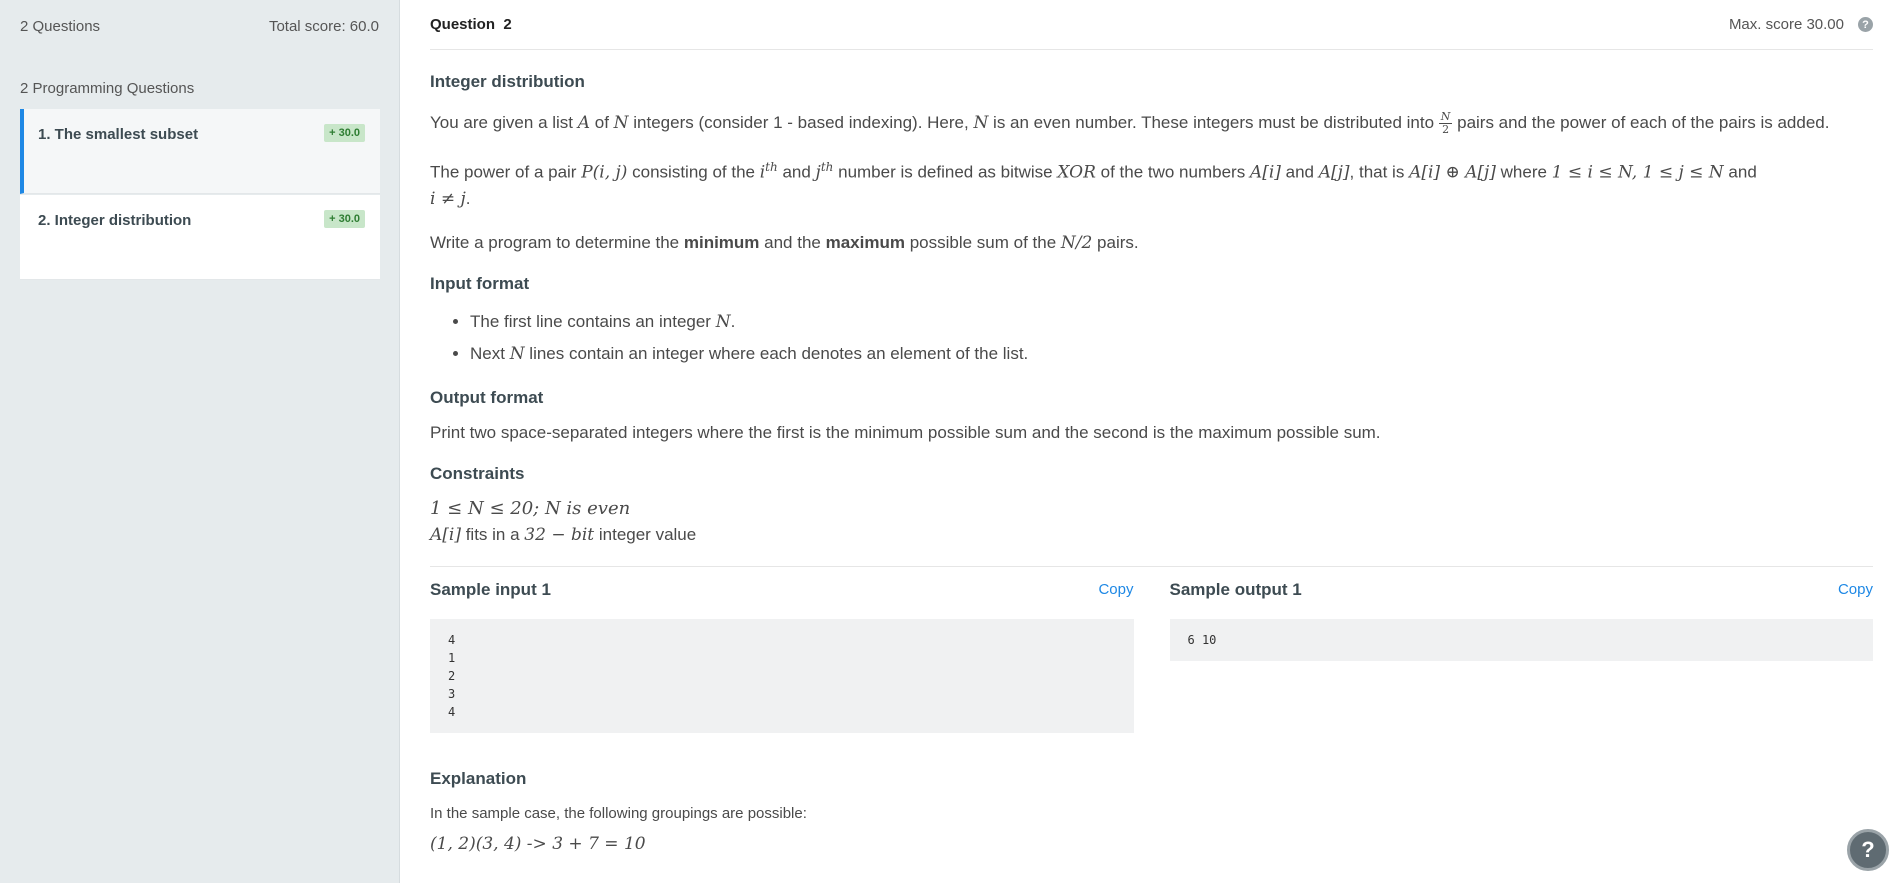  Describe the element at coordinates (1151, 566) in the screenshot. I see `divider` at that location.